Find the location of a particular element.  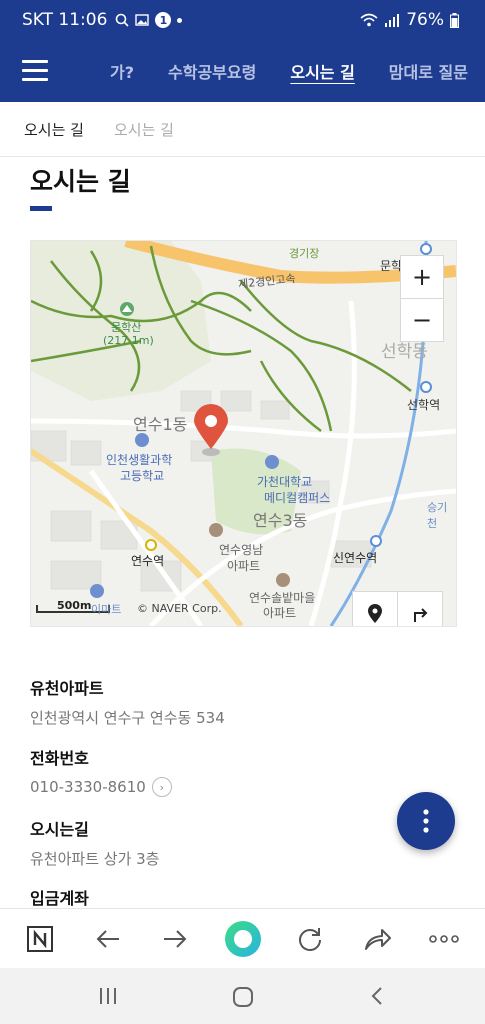

status-time: SKT 11:06 is located at coordinates (65, 20).